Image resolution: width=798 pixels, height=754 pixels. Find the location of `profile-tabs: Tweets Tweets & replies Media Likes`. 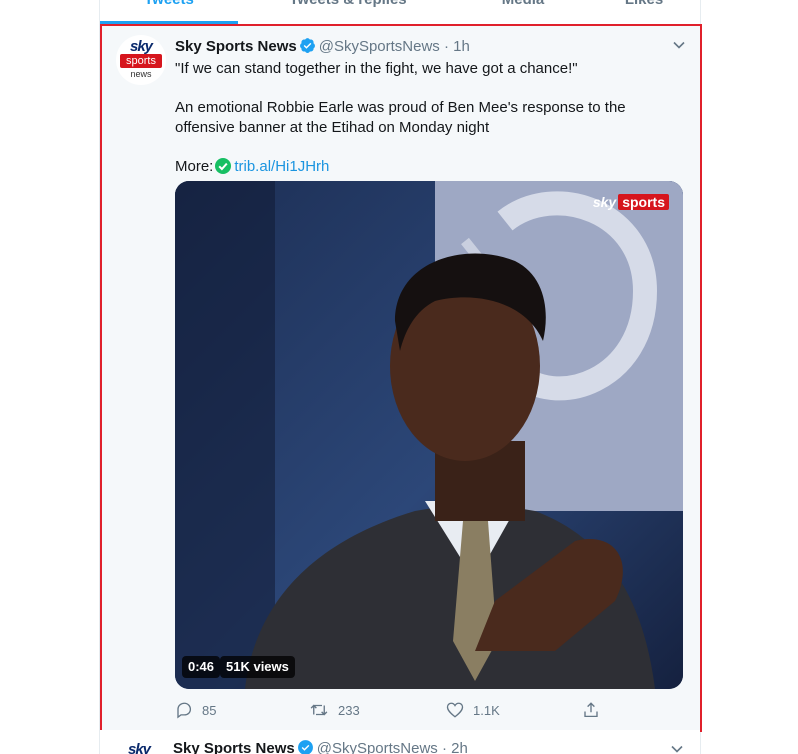

profile-tabs: Tweets Tweets & replies Media Likes is located at coordinates (400, 12).